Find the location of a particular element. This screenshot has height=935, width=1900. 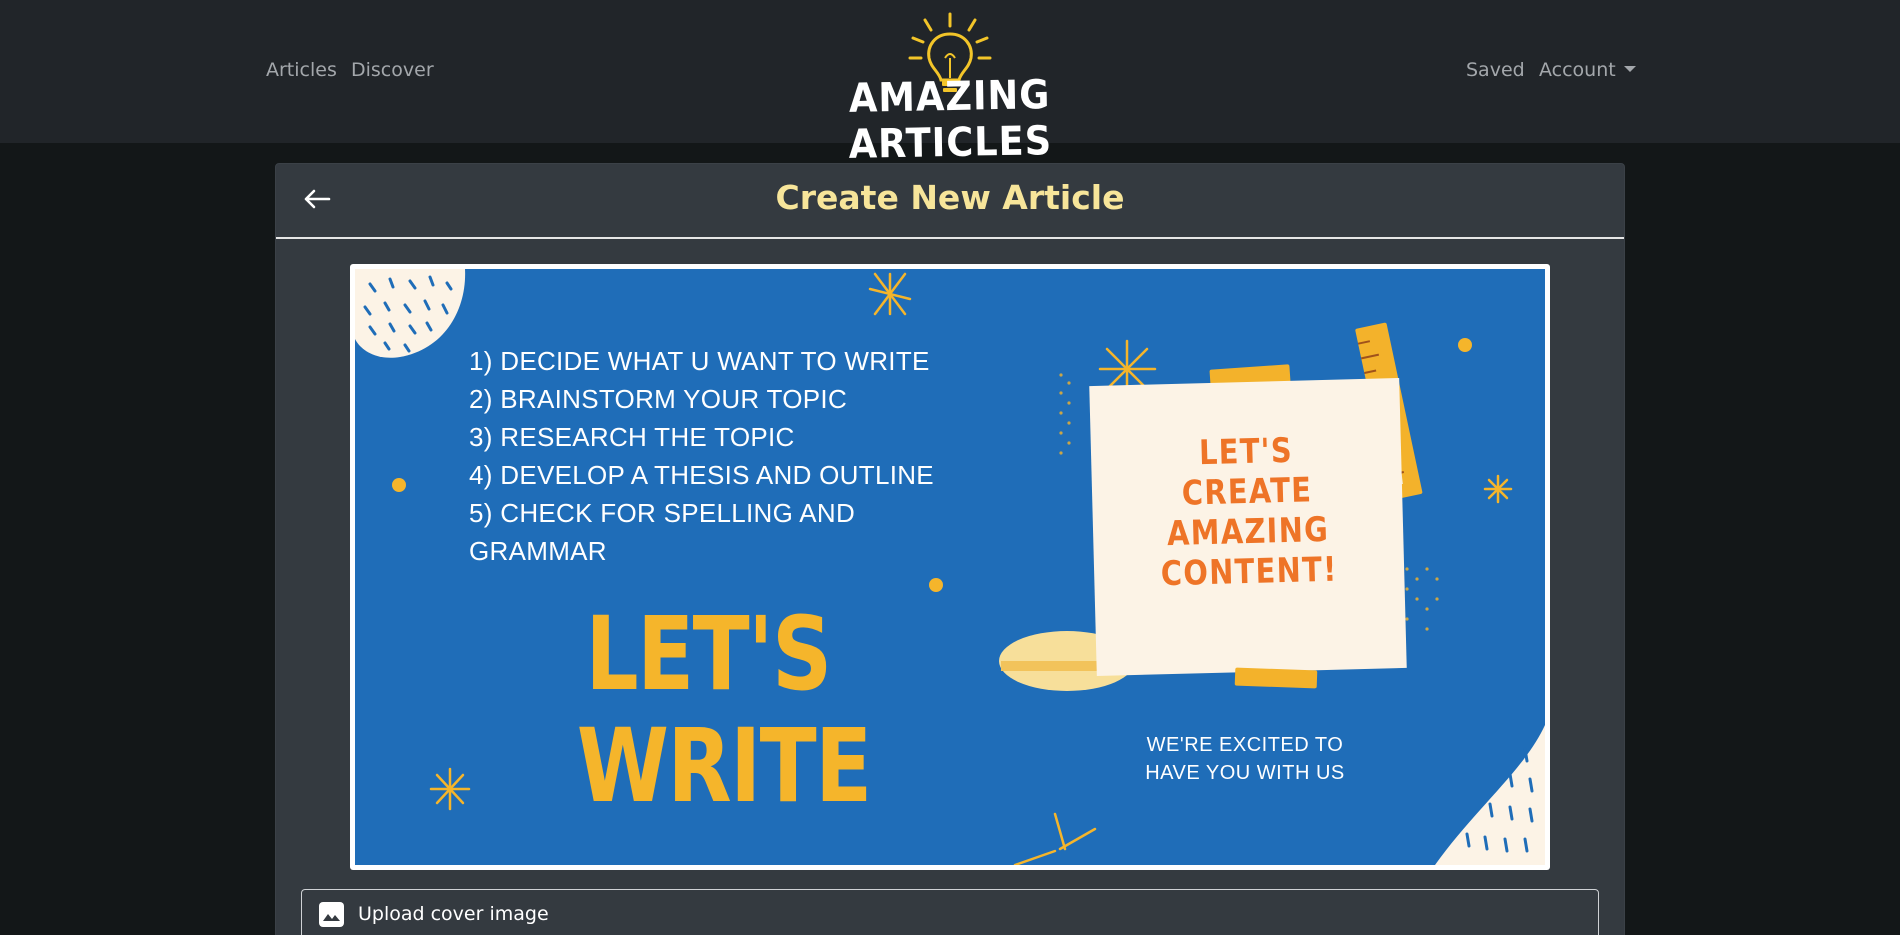

sticky-note: LET'S CREATE AMAZING CONTENT! is located at coordinates (1248, 527).